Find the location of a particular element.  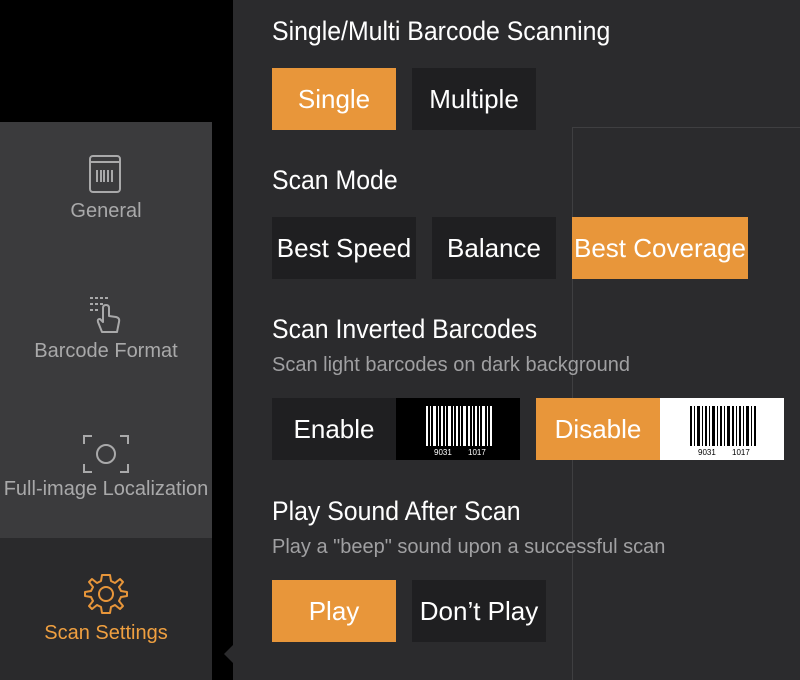

sidebar-item-scan-settings: Scan Settings is located at coordinates (106, 609).